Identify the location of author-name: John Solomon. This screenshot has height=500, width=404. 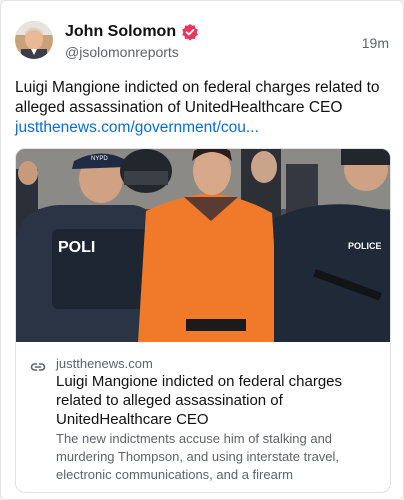
(120, 32).